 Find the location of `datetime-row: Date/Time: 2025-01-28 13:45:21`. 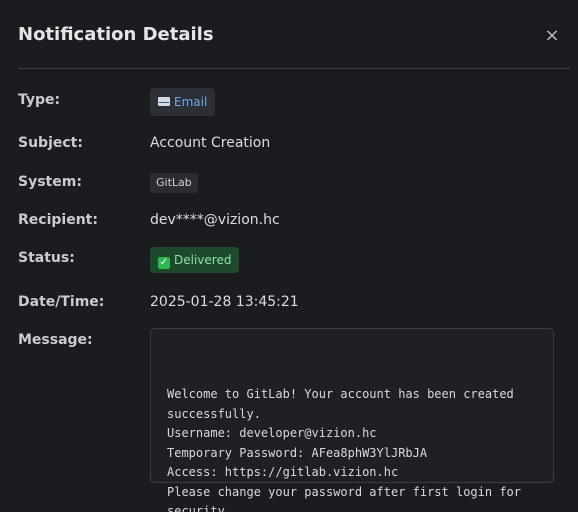

datetime-row: Date/Time: 2025-01-28 13:45:21 is located at coordinates (294, 302).